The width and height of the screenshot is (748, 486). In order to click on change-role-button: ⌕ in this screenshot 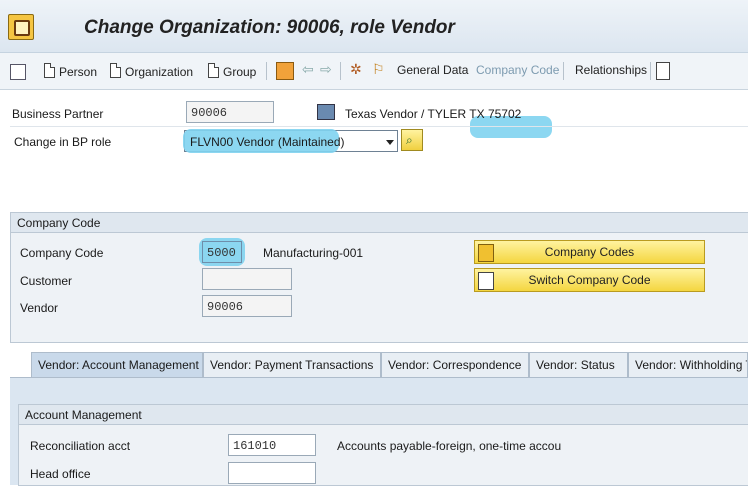, I will do `click(412, 140)`.